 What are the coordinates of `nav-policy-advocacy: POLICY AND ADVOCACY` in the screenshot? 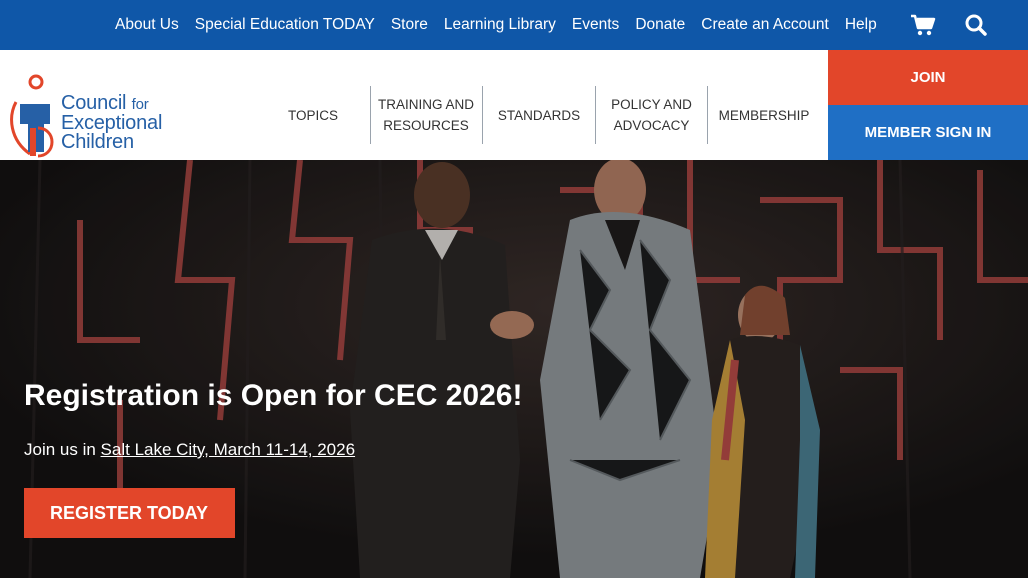 It's located at (651, 115).